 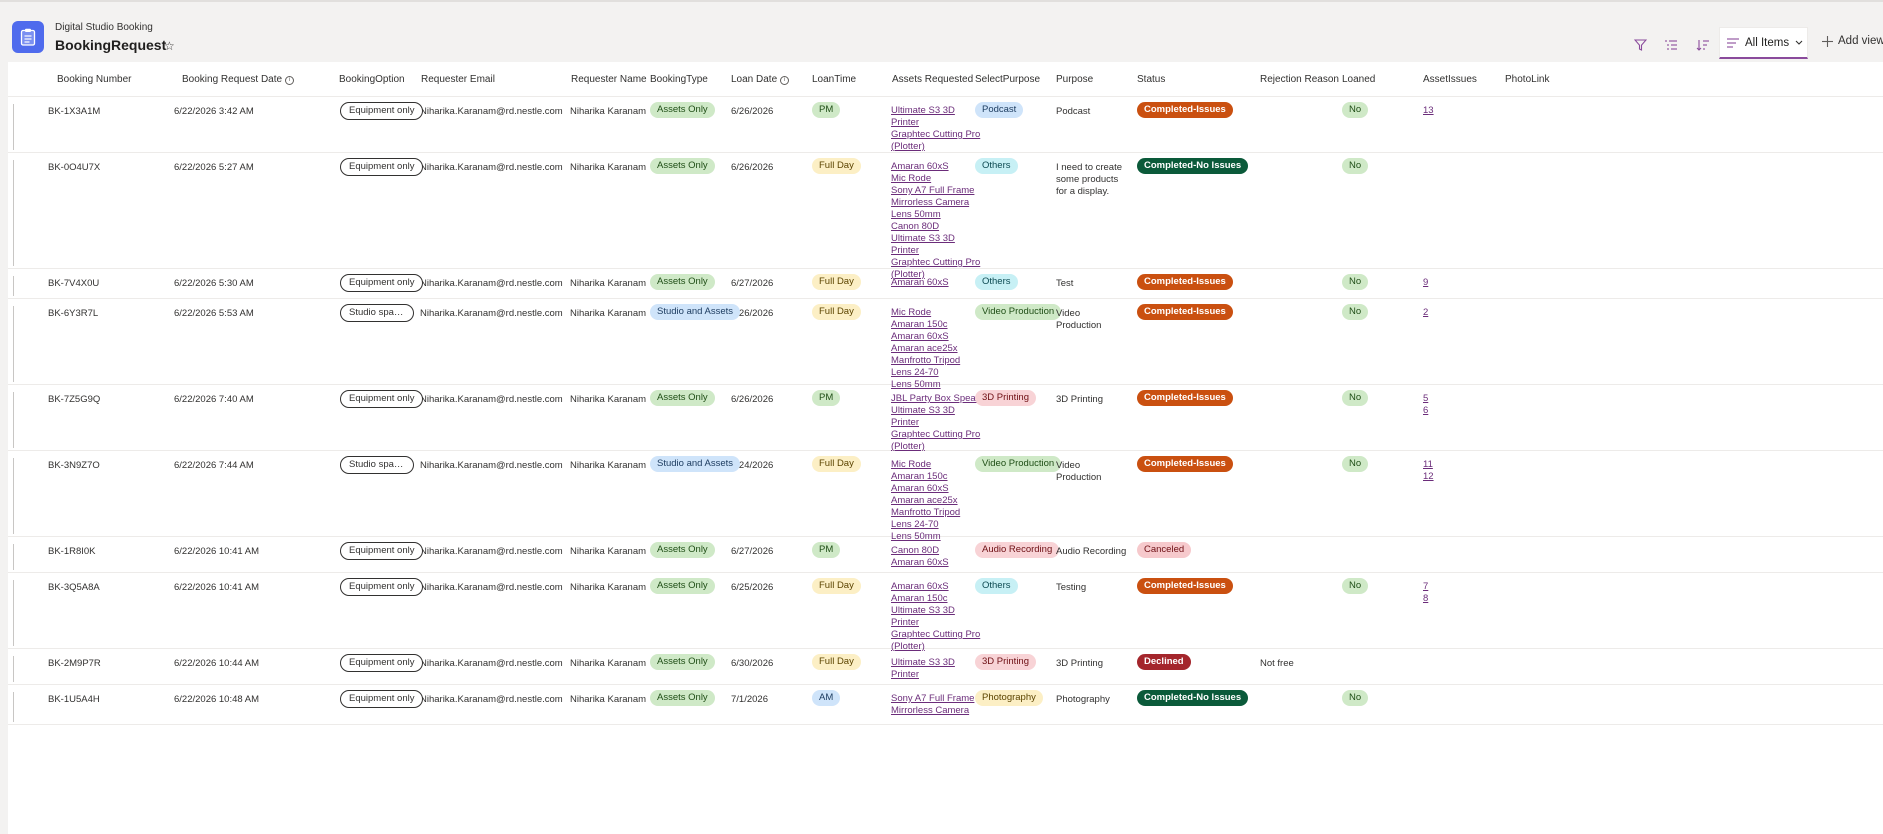 I want to click on asset-issue-link: 8, so click(x=1425, y=599).